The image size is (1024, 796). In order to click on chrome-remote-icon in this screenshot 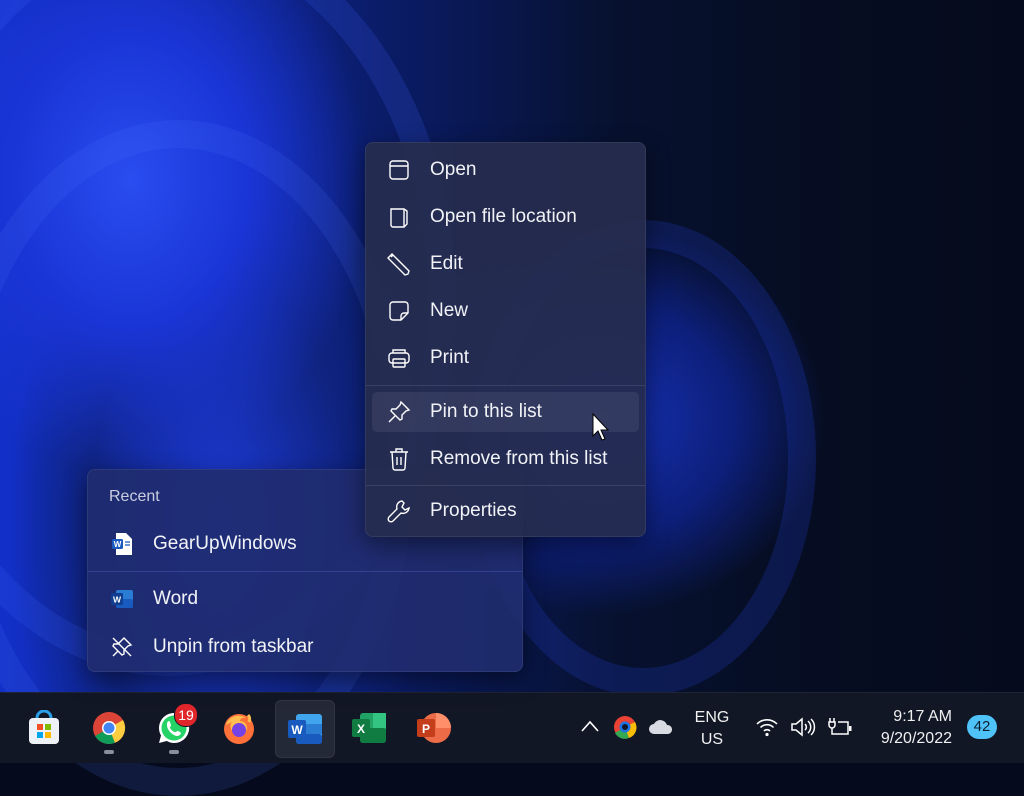, I will do `click(625, 727)`.